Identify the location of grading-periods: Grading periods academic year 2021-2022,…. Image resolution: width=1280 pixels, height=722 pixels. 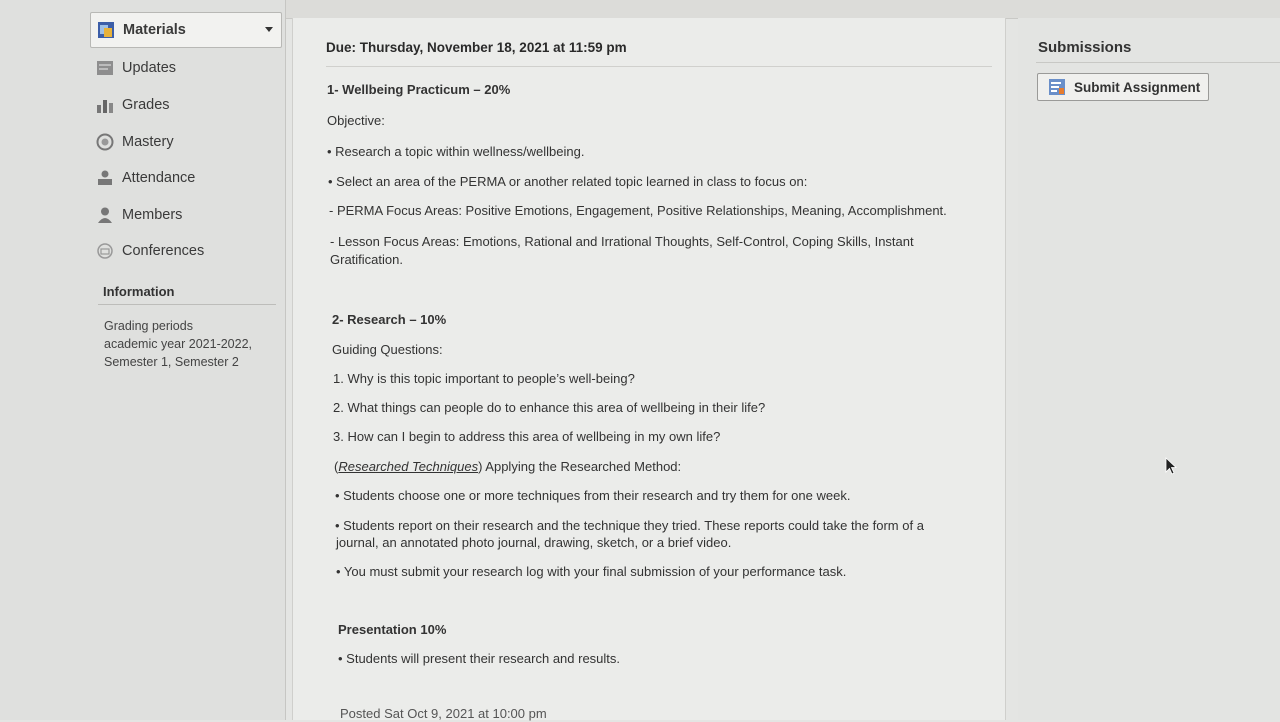
(189, 344).